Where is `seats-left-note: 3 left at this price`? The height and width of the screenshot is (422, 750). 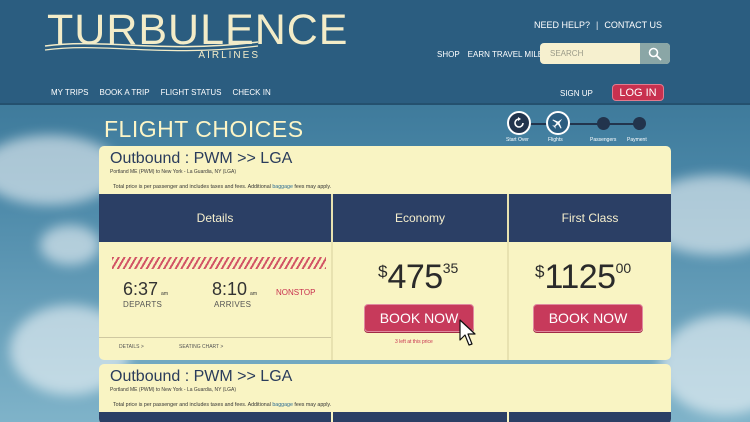
seats-left-note: 3 left at this price is located at coordinates (414, 342).